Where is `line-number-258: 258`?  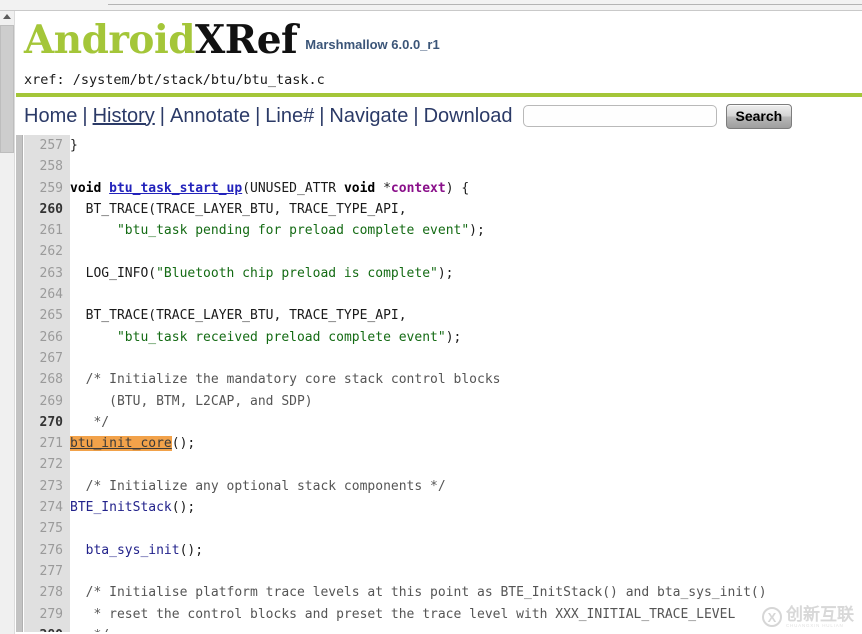 line-number-258: 258 is located at coordinates (47, 167).